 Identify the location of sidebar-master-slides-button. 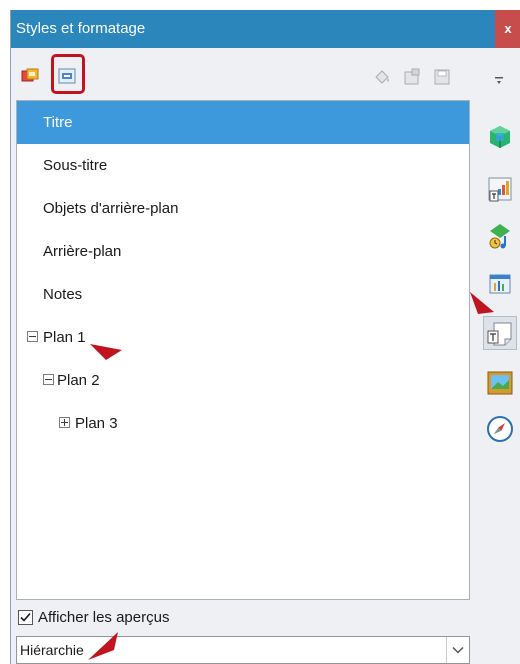
(500, 333).